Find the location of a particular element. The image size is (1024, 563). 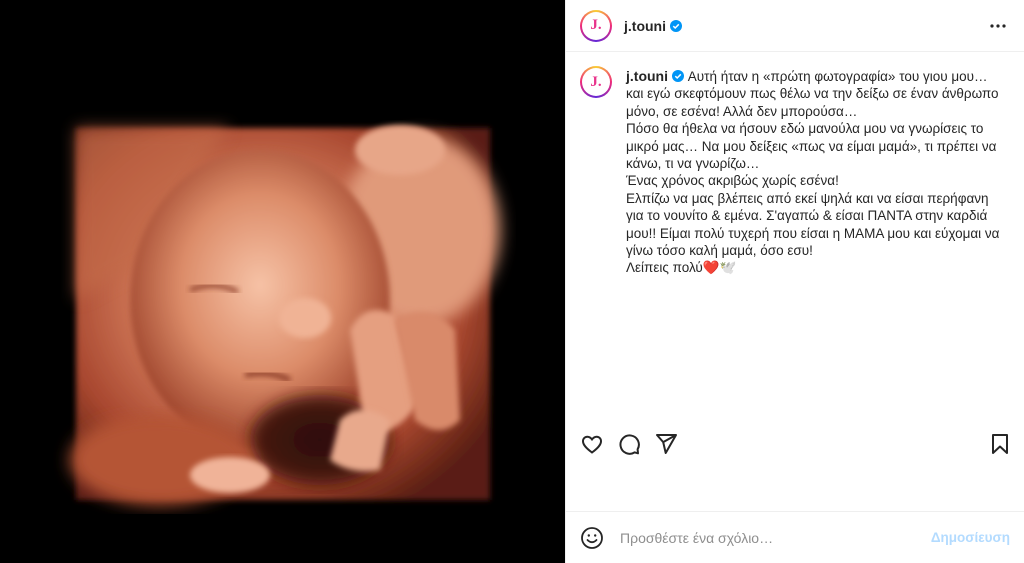

avatar-inner: J. is located at coordinates (596, 25).